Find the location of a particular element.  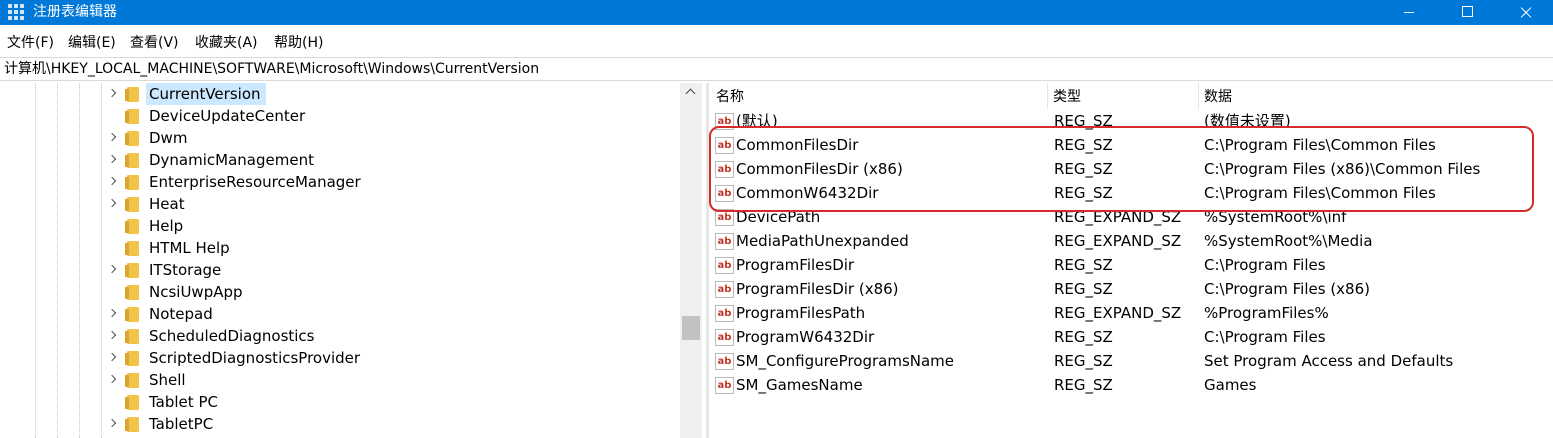

value-name: SM_ConfigureProgramsName is located at coordinates (845, 361).